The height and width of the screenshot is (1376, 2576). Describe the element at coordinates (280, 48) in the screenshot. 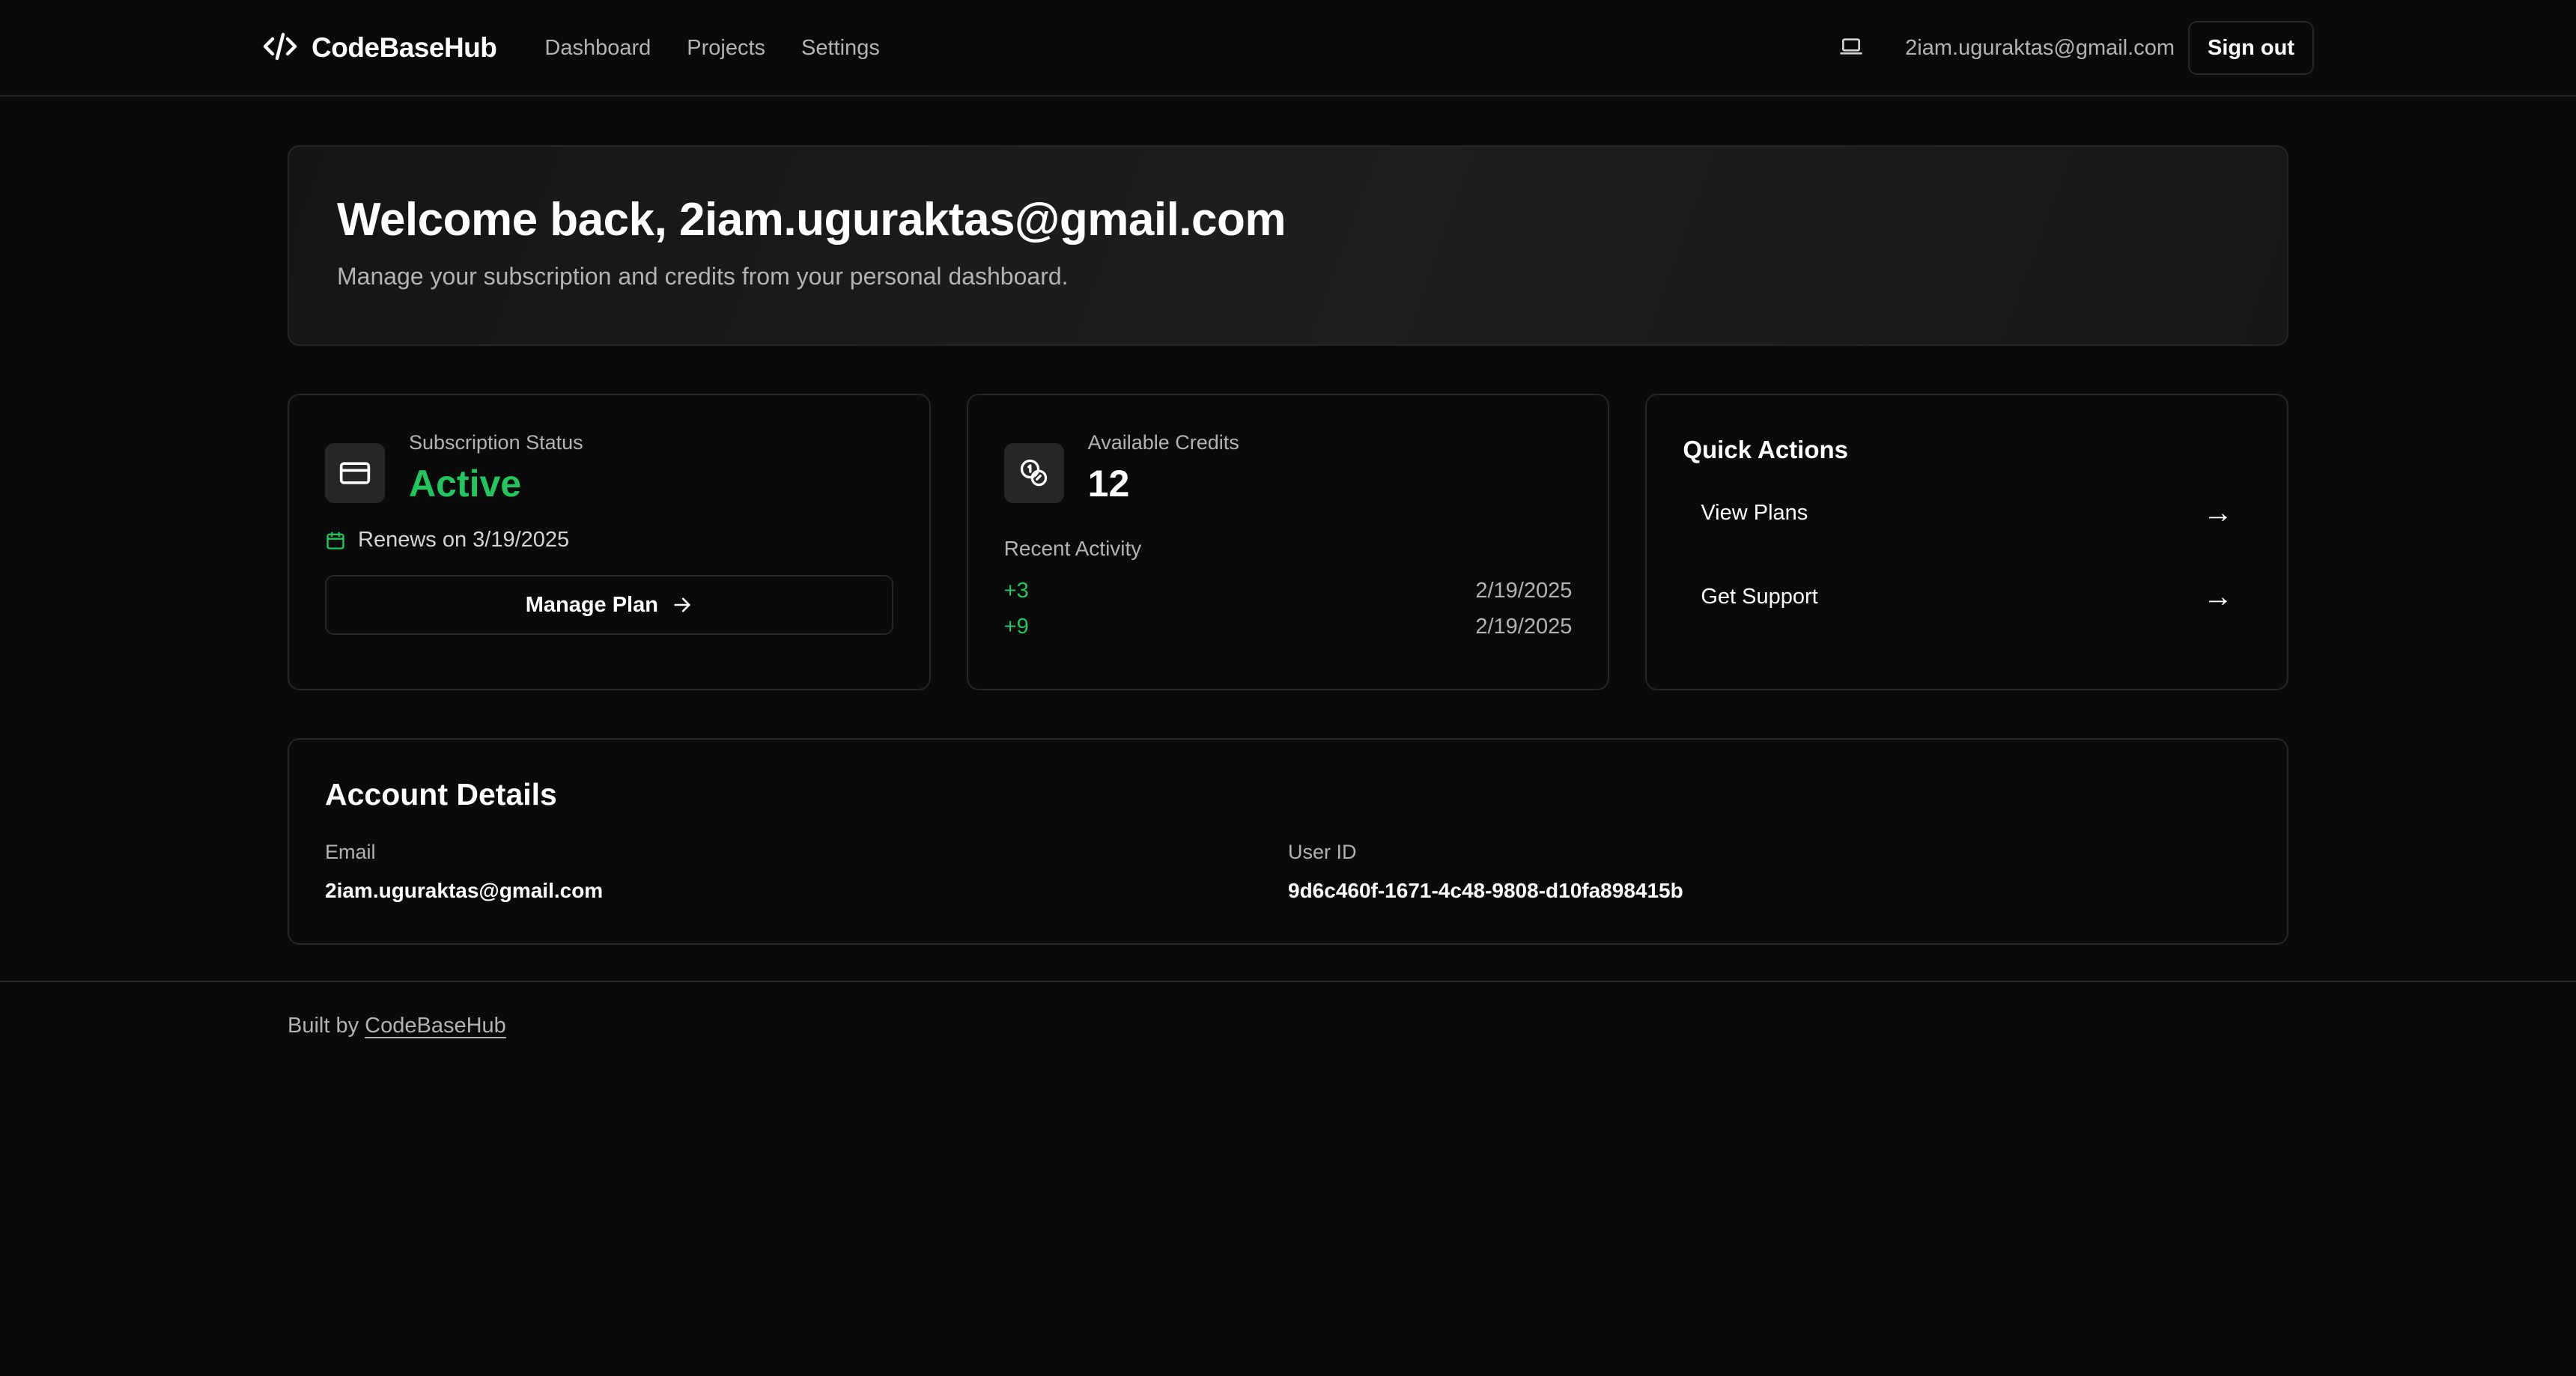

I see `code-icon` at that location.